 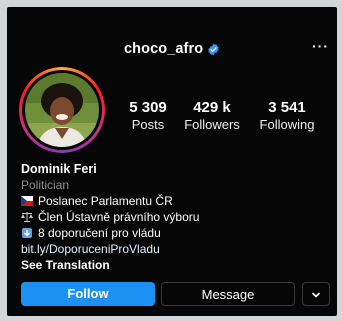 What do you see at coordinates (228, 294) in the screenshot?
I see `message-button: Message` at bounding box center [228, 294].